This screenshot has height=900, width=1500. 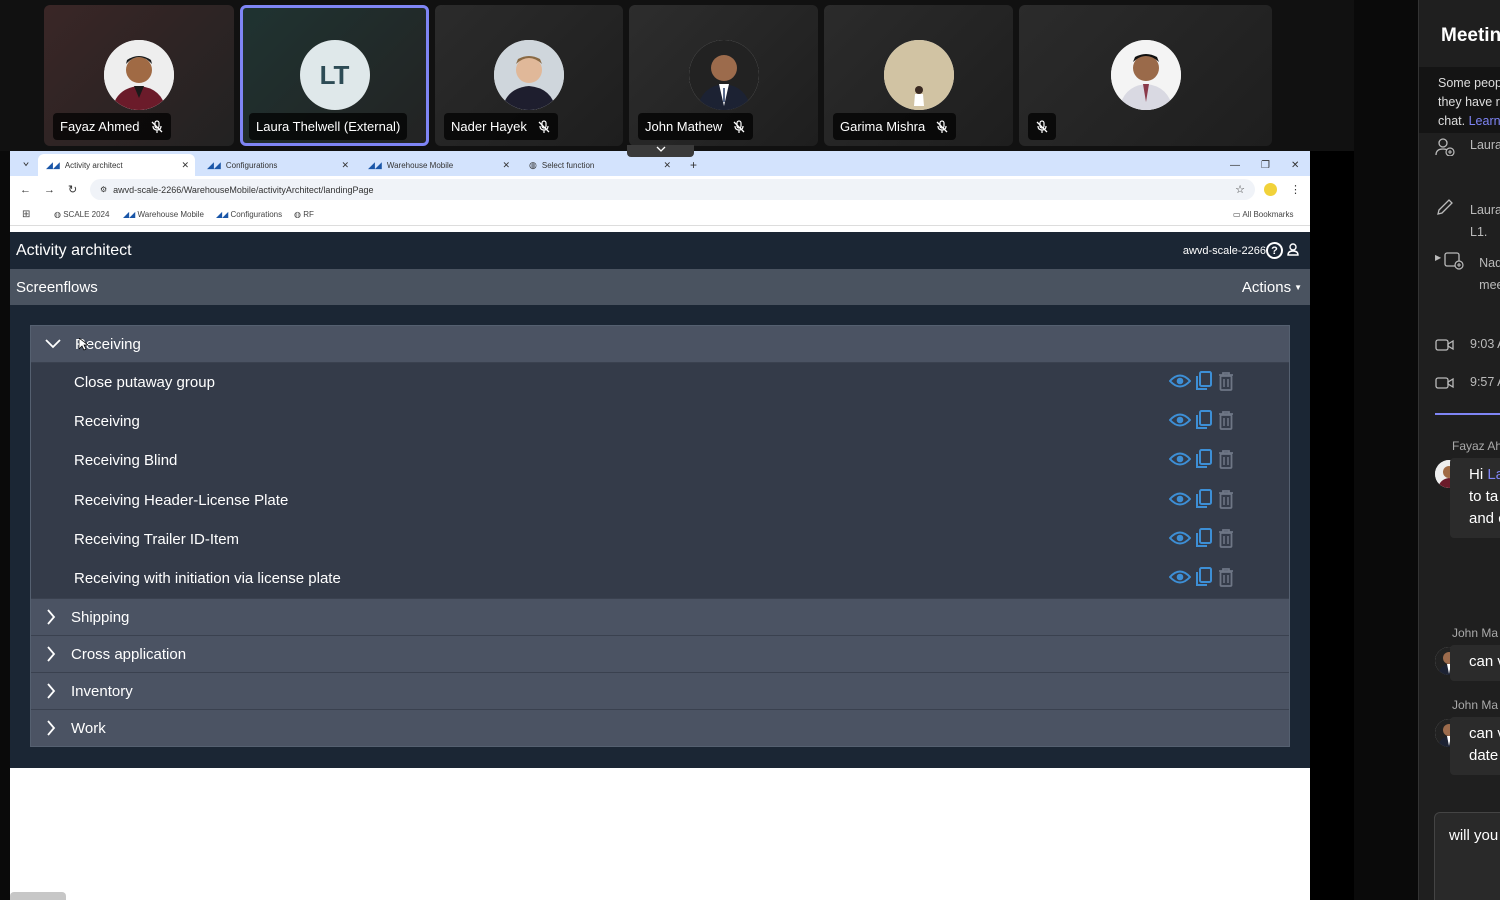 I want to click on minimize-button: —, so click(x=1235, y=165).